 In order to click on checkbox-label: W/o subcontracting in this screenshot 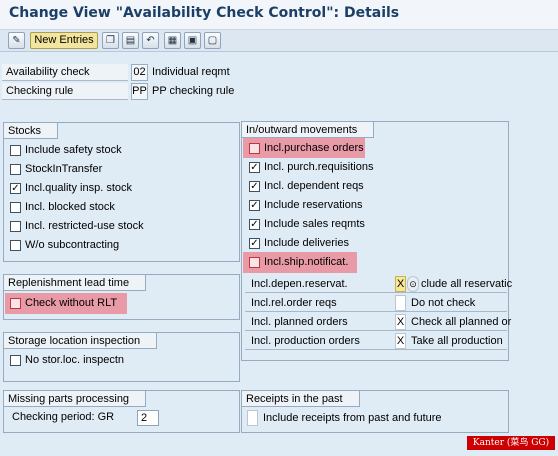, I will do `click(72, 245)`.